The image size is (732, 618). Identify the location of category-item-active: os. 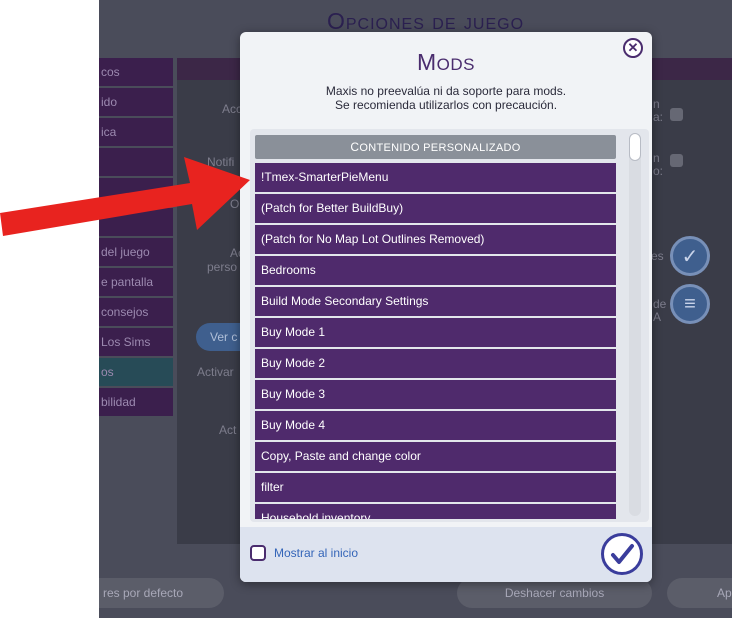
(136, 373).